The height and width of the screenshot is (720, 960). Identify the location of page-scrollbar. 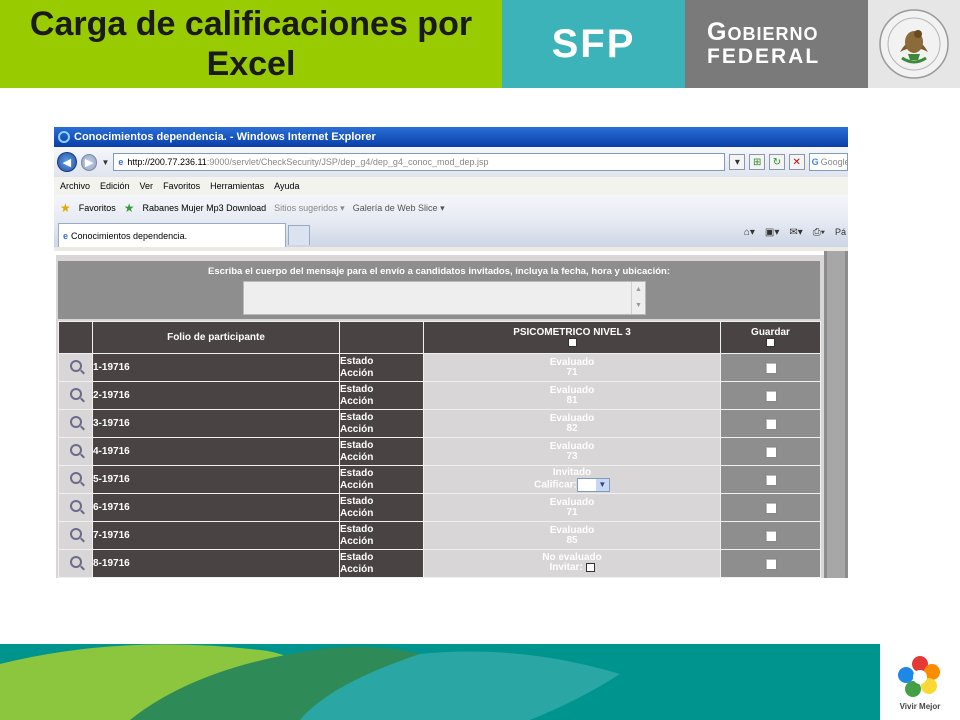
(836, 414).